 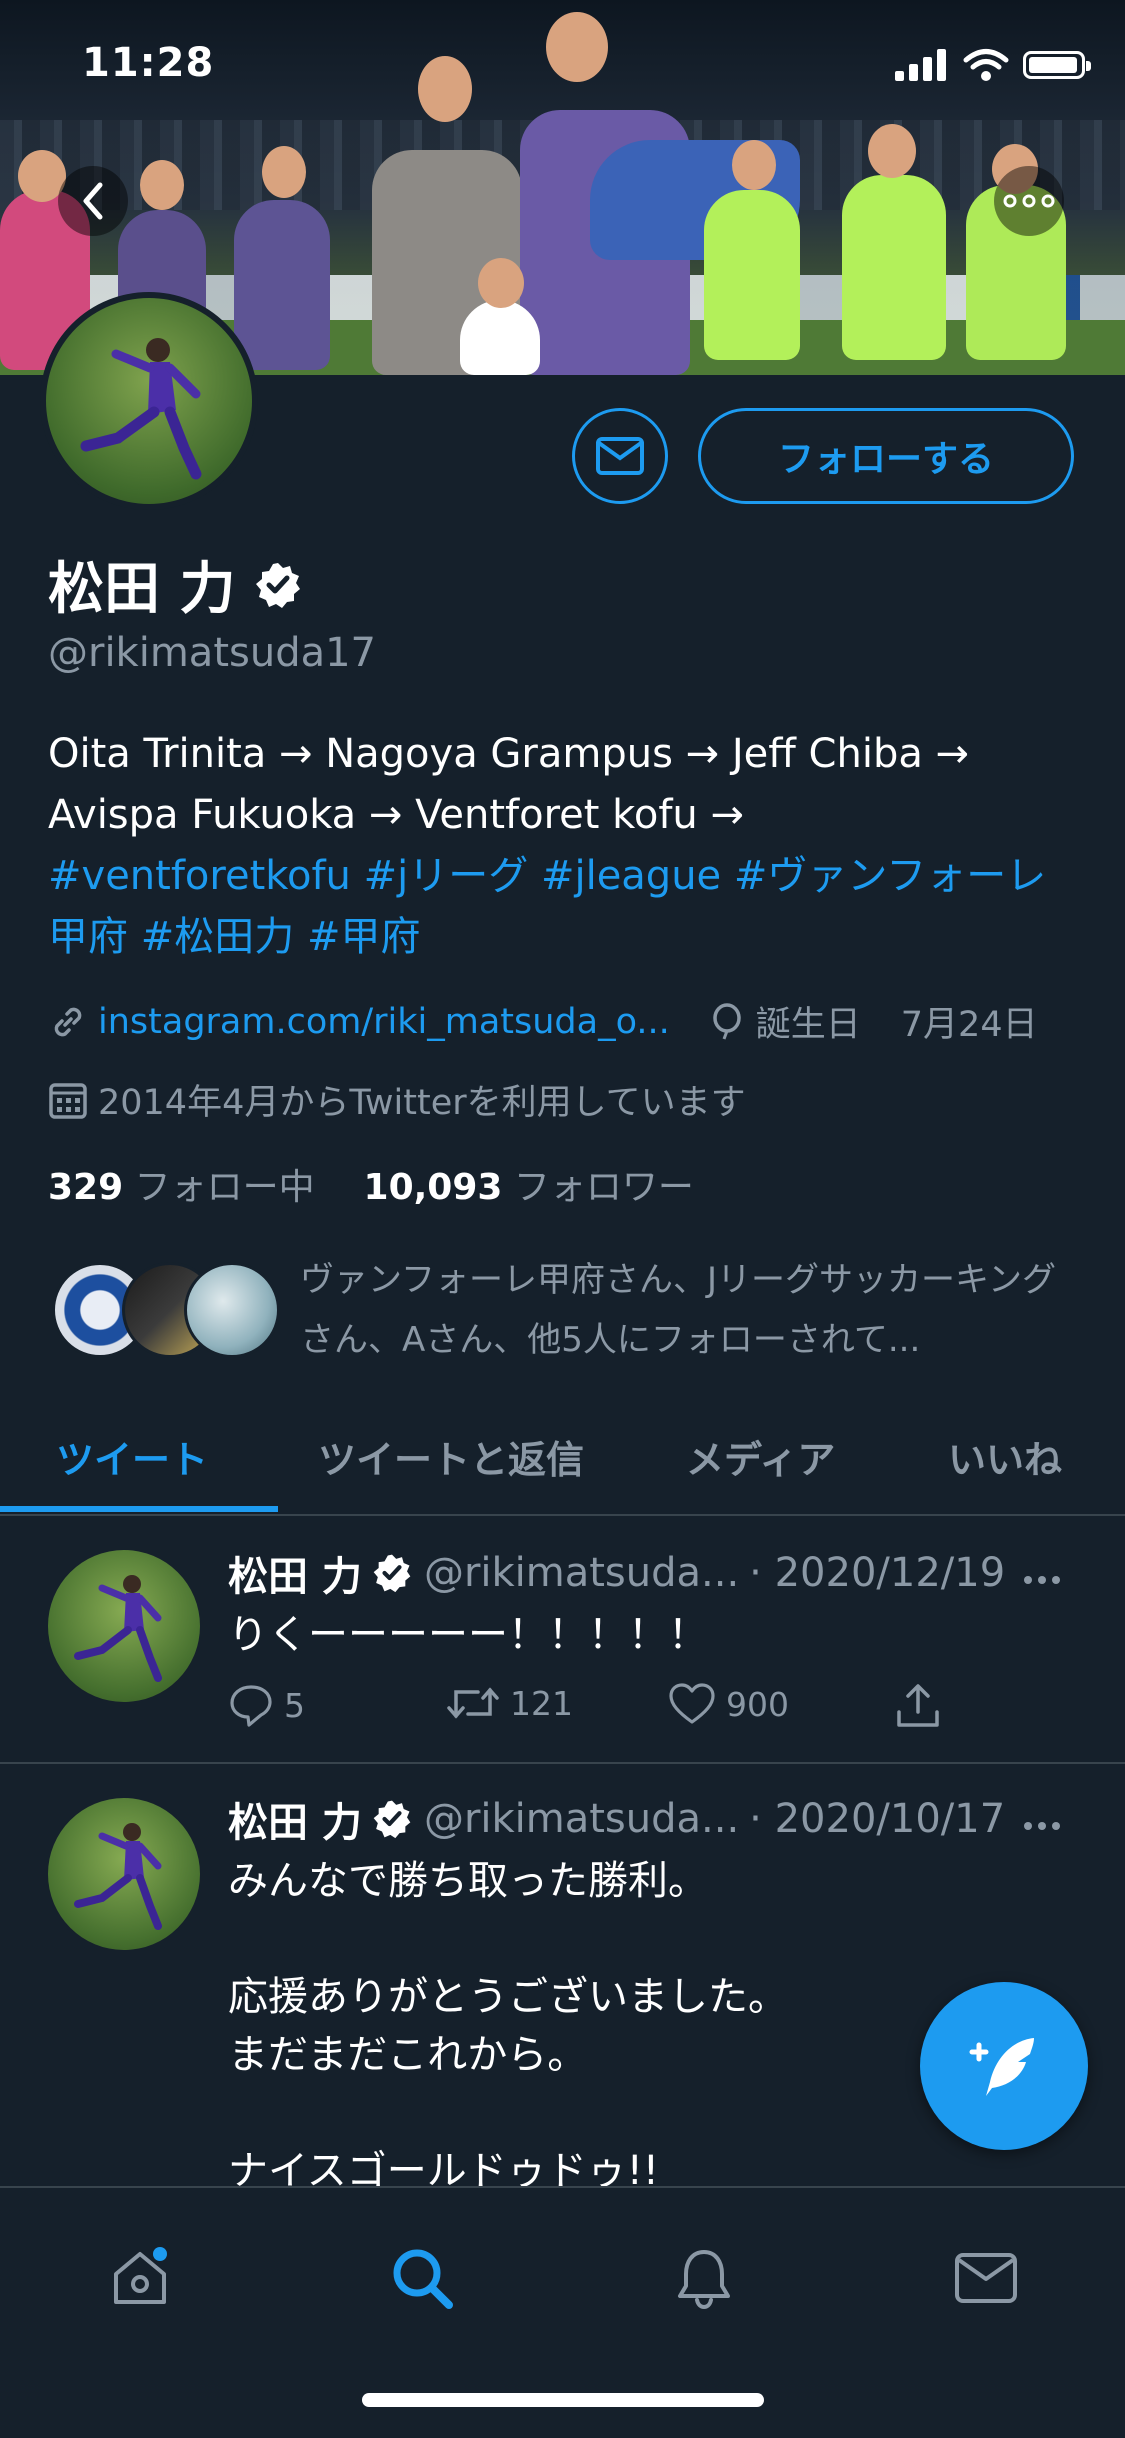 I want to click on bio-hashtags: 甲府 #松田力 #甲府, so click(x=563, y=937).